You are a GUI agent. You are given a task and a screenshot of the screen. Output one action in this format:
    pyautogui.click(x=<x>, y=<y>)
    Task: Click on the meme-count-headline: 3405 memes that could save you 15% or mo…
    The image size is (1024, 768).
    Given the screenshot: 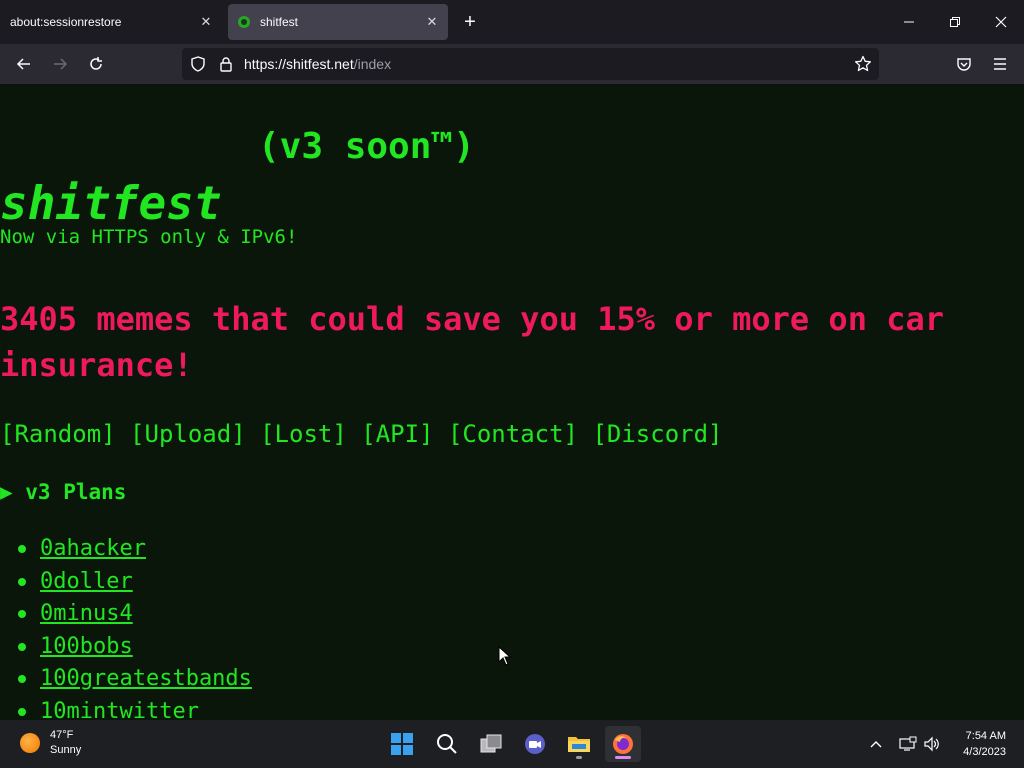 What is the action you would take?
    pyautogui.click(x=472, y=342)
    